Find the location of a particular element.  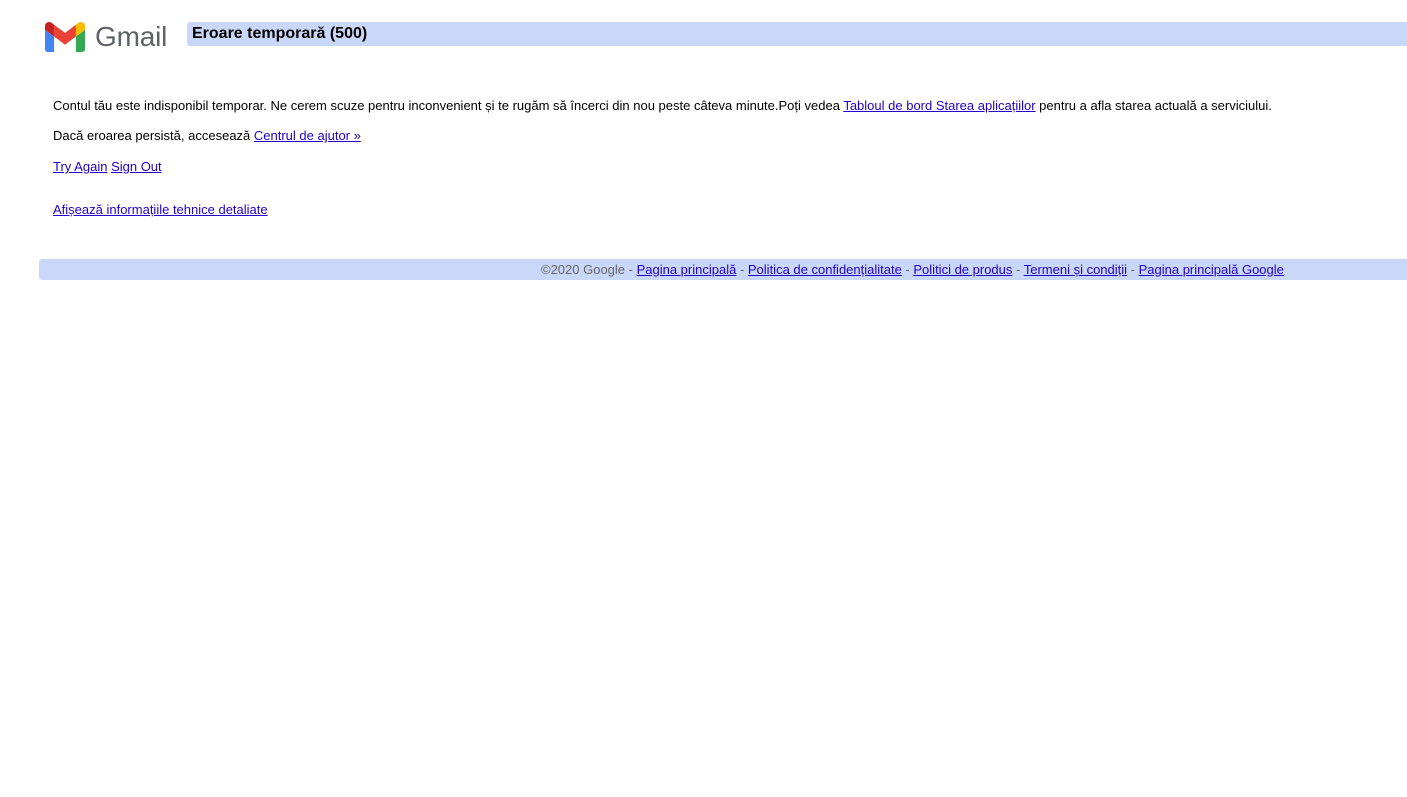

page-title: Eroare temporară (500) is located at coordinates (280, 33).